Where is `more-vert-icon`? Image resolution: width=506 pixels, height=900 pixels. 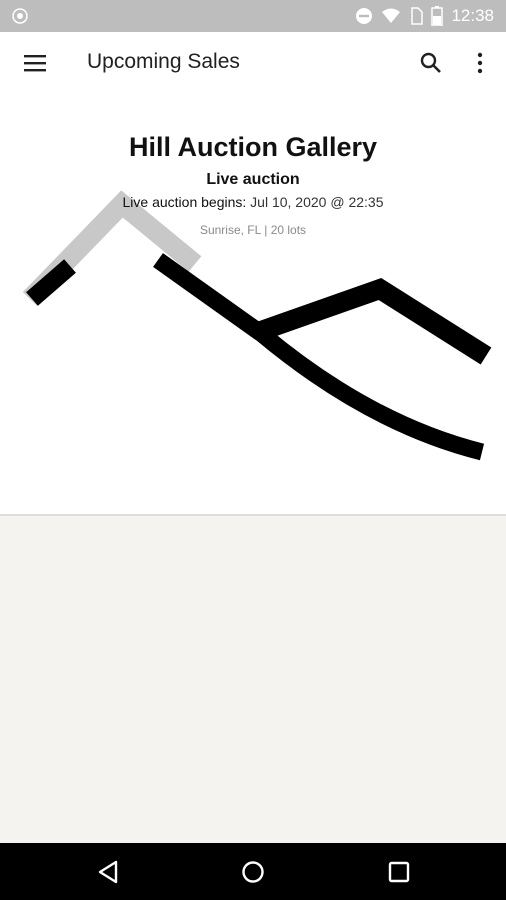 more-vert-icon is located at coordinates (480, 63).